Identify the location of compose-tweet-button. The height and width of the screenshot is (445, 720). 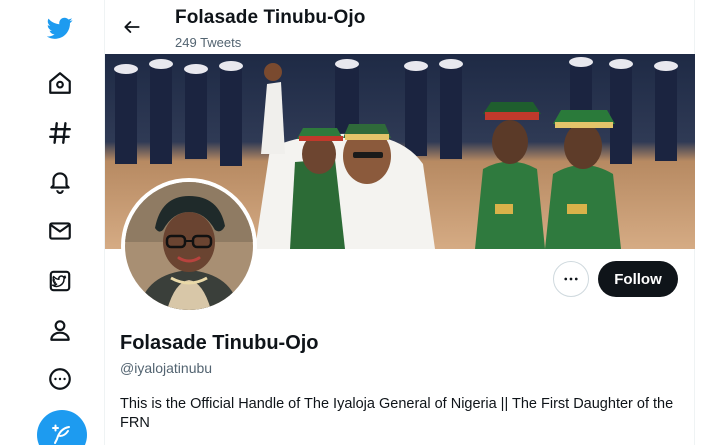
(62, 427).